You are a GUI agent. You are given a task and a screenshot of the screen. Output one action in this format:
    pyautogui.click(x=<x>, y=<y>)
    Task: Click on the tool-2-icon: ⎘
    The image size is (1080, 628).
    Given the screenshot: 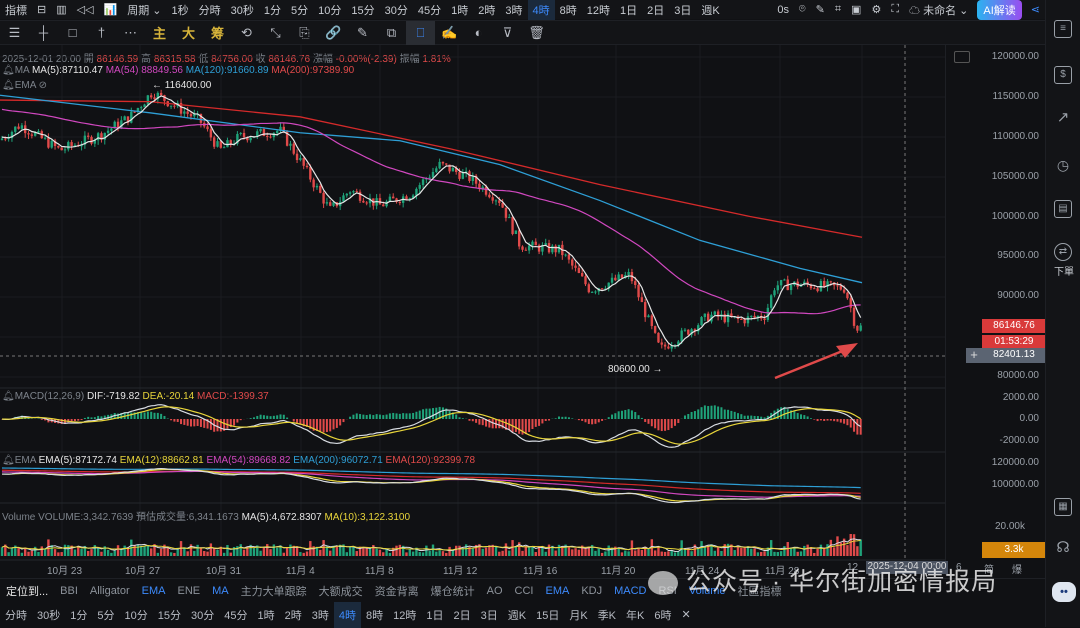 What is the action you would take?
    pyautogui.click(x=304, y=33)
    